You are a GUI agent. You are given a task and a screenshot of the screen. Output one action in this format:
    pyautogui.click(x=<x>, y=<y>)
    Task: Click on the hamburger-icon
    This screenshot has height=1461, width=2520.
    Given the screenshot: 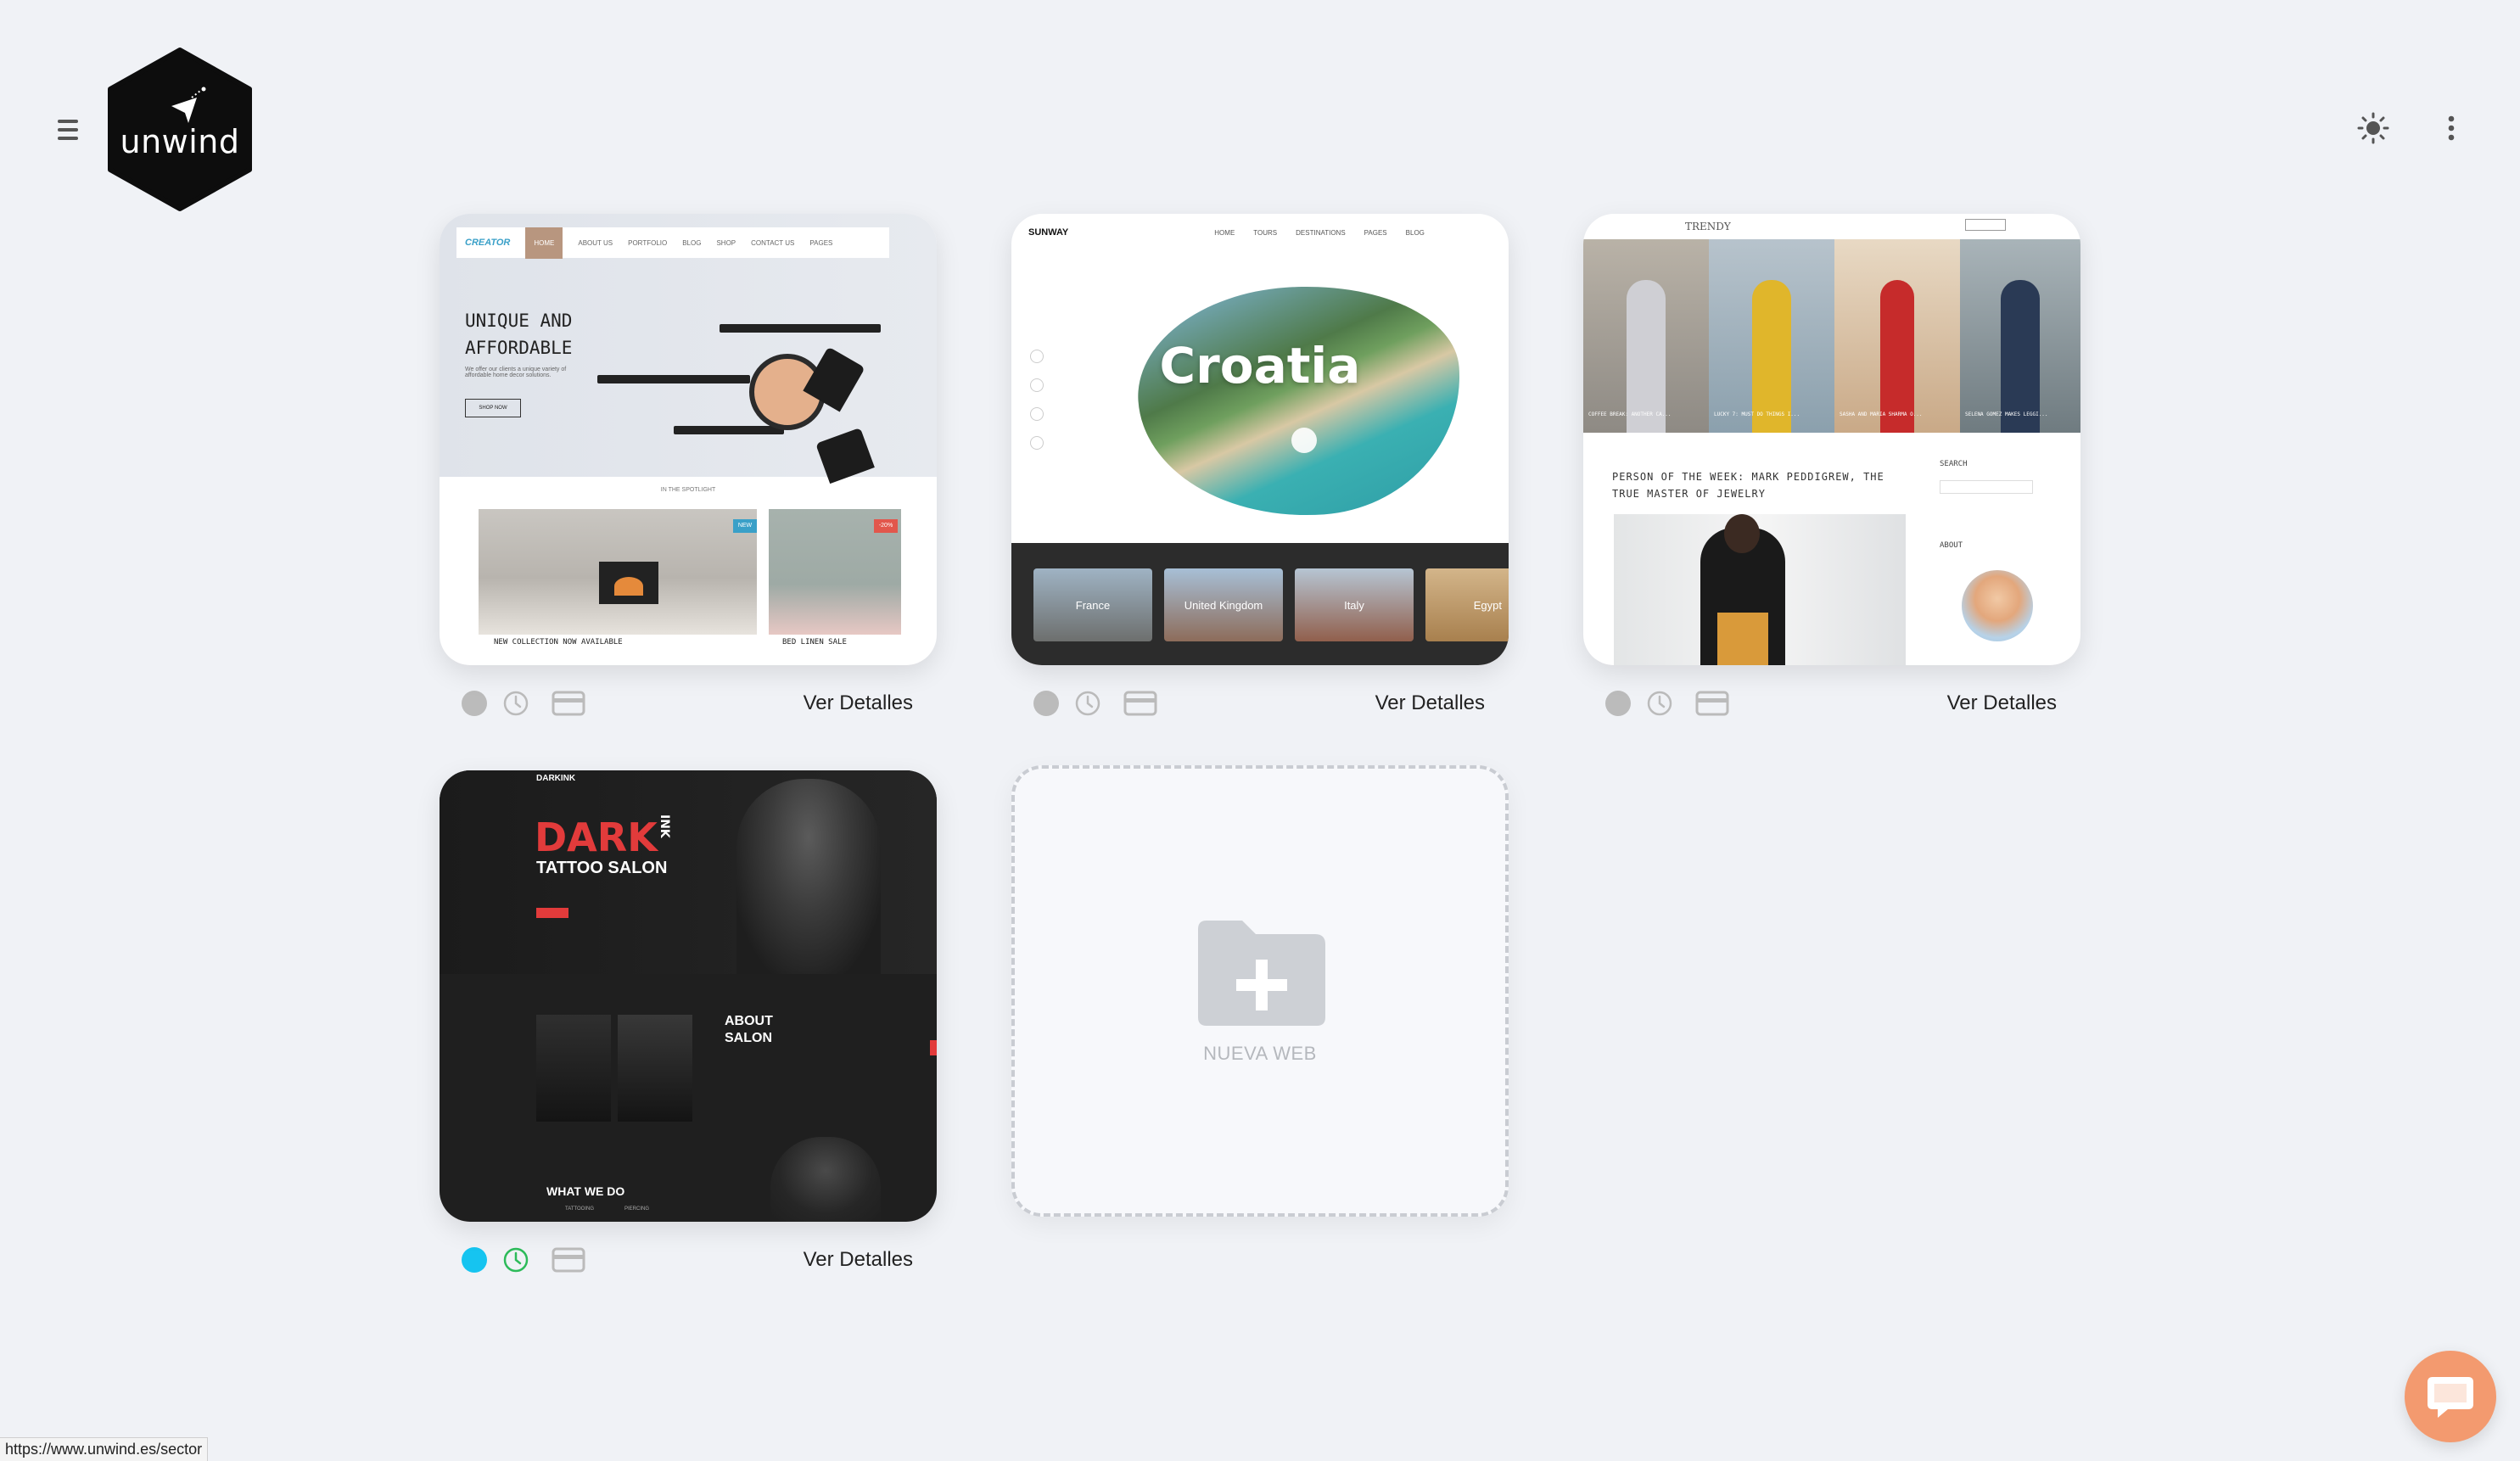 What is the action you would take?
    pyautogui.click(x=68, y=121)
    